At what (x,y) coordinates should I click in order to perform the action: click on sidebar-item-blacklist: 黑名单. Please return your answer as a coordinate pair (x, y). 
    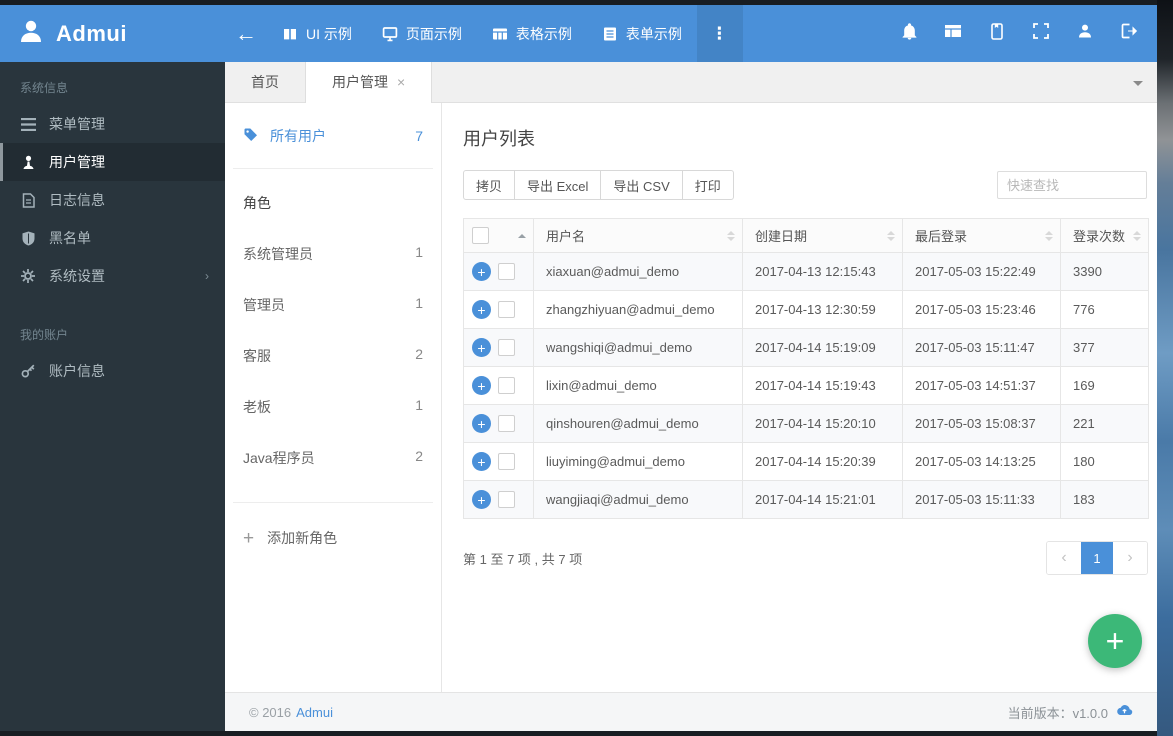
    Looking at the image, I should click on (112, 238).